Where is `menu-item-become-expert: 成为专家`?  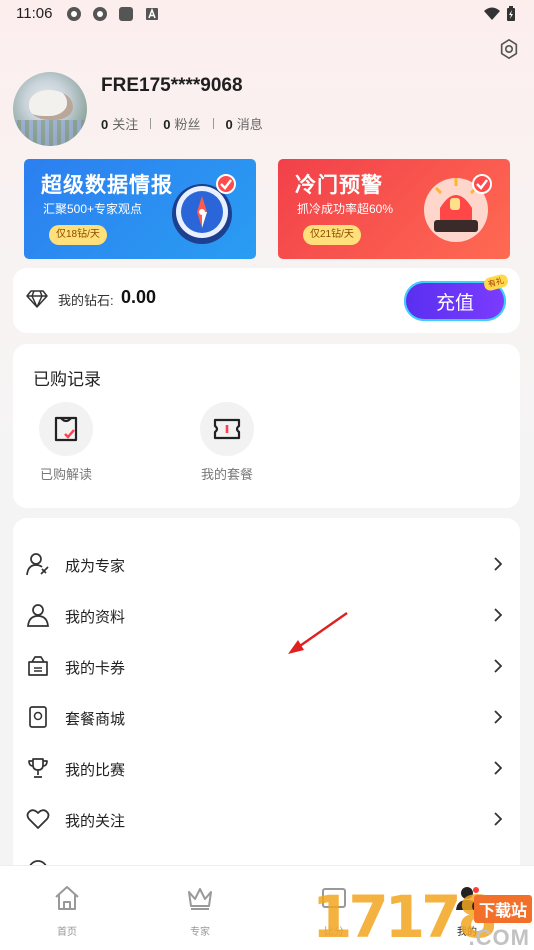
menu-item-become-expert: 成为专家 is located at coordinates (266, 563).